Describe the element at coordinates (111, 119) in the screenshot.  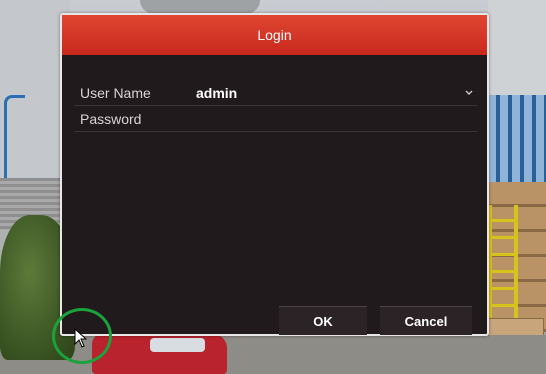
I see `password-label: Password` at that location.